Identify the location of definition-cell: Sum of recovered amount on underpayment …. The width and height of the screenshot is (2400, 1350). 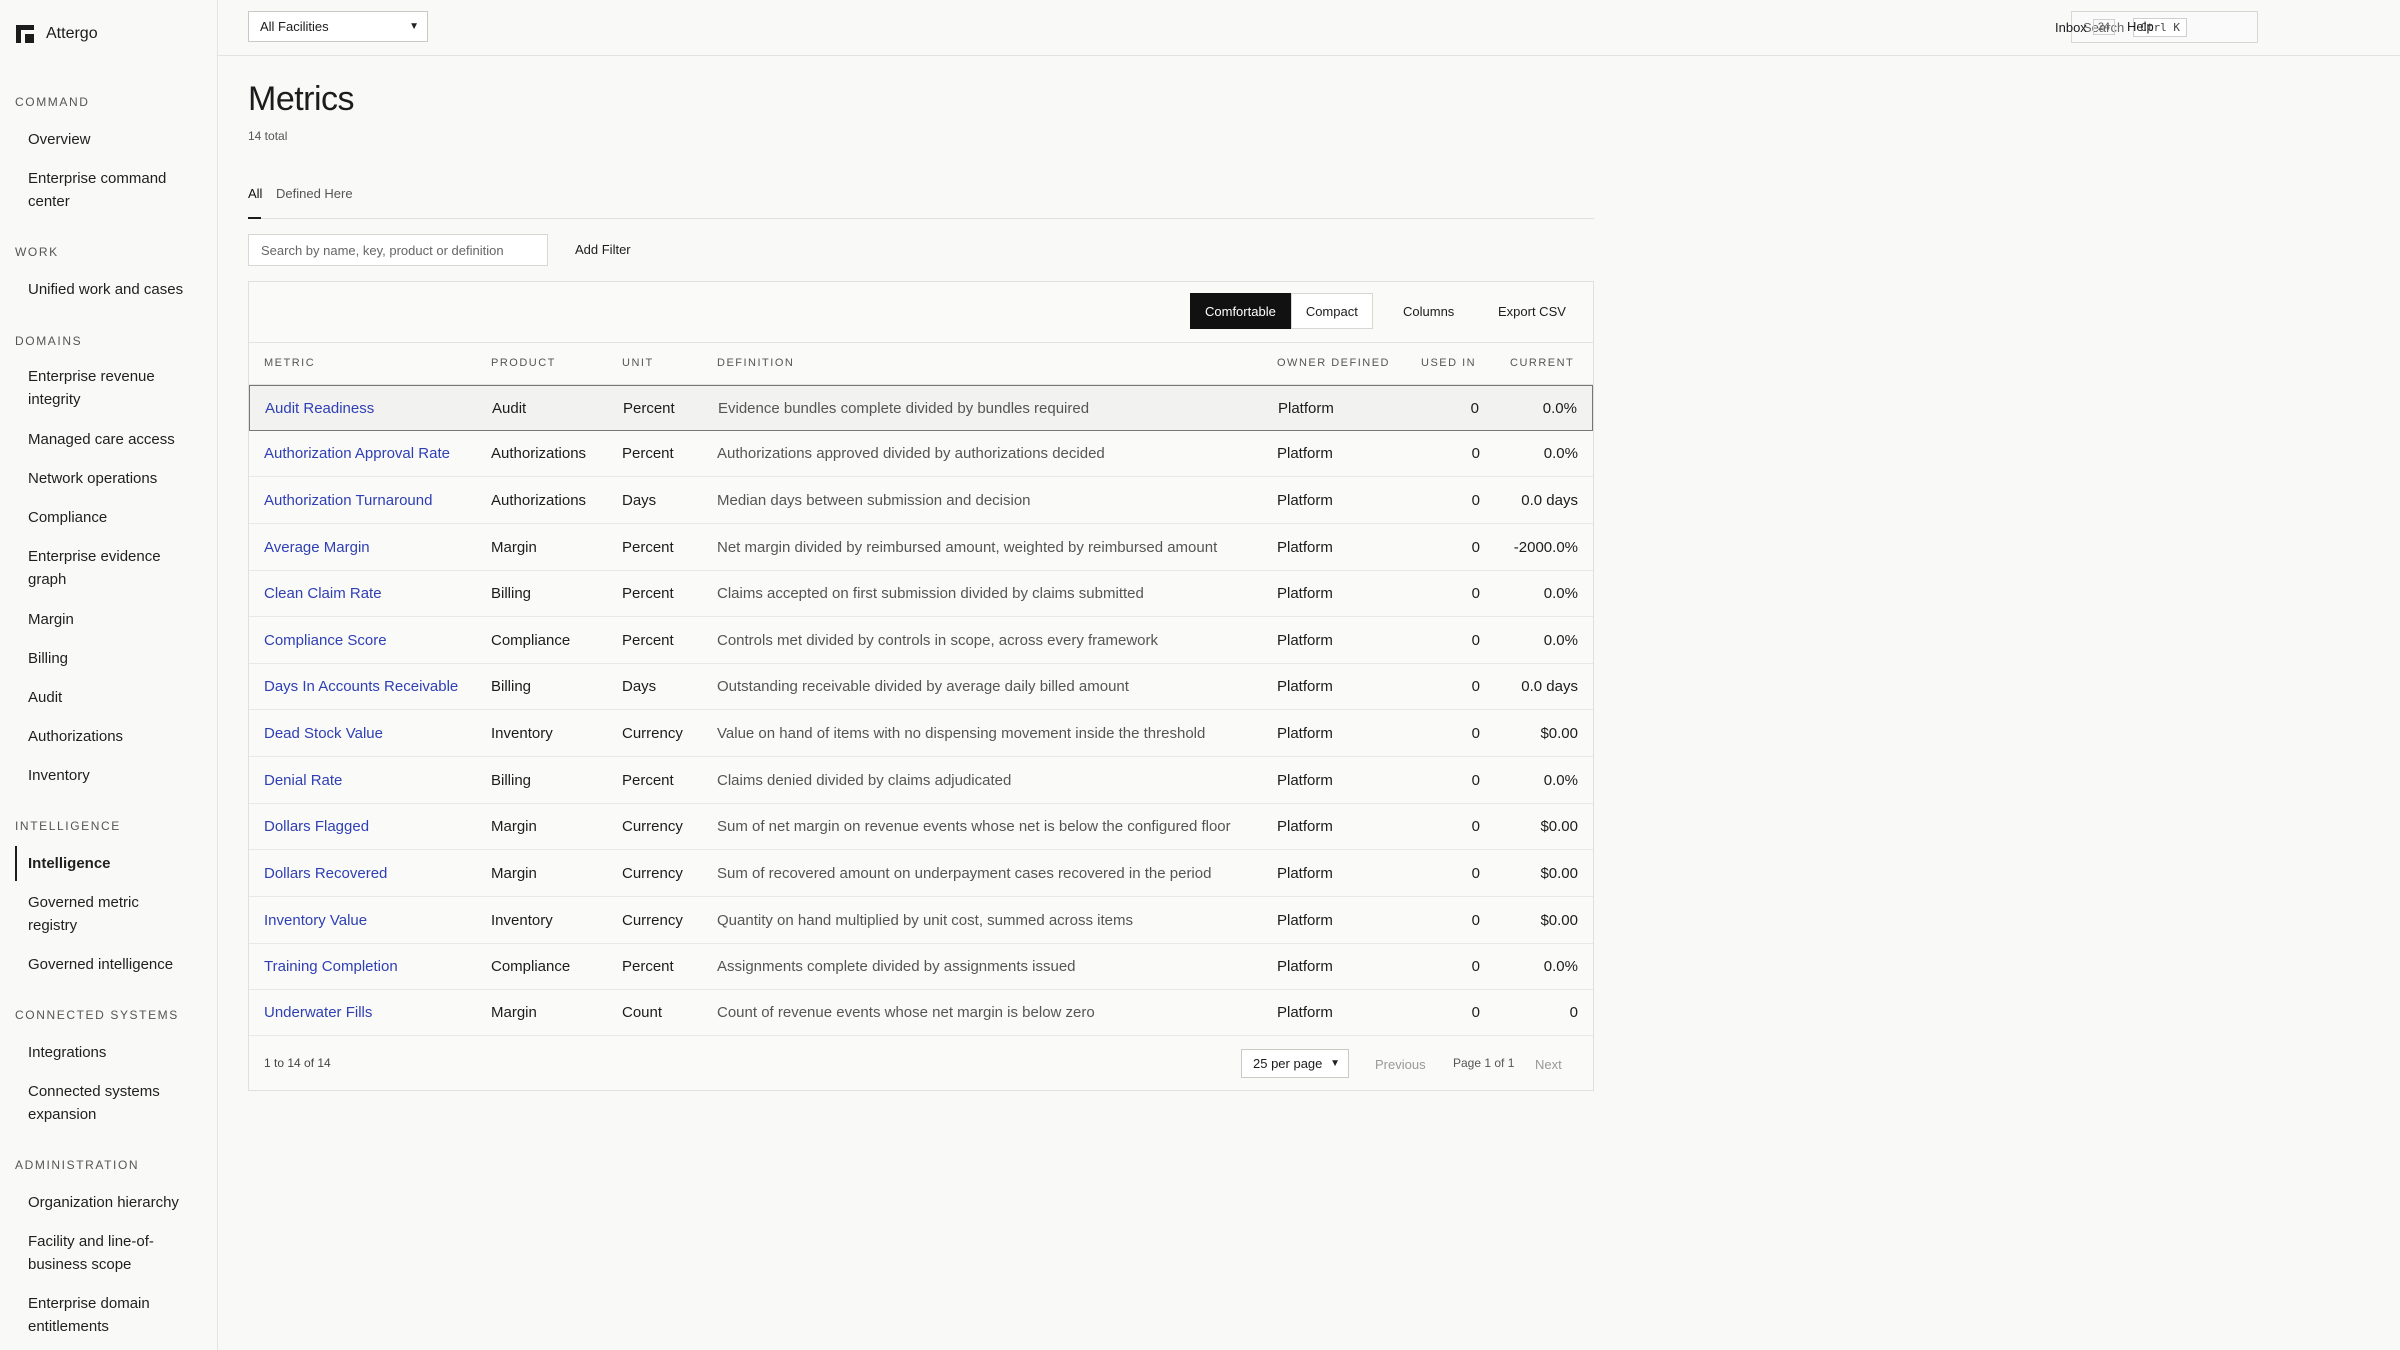
(964, 873).